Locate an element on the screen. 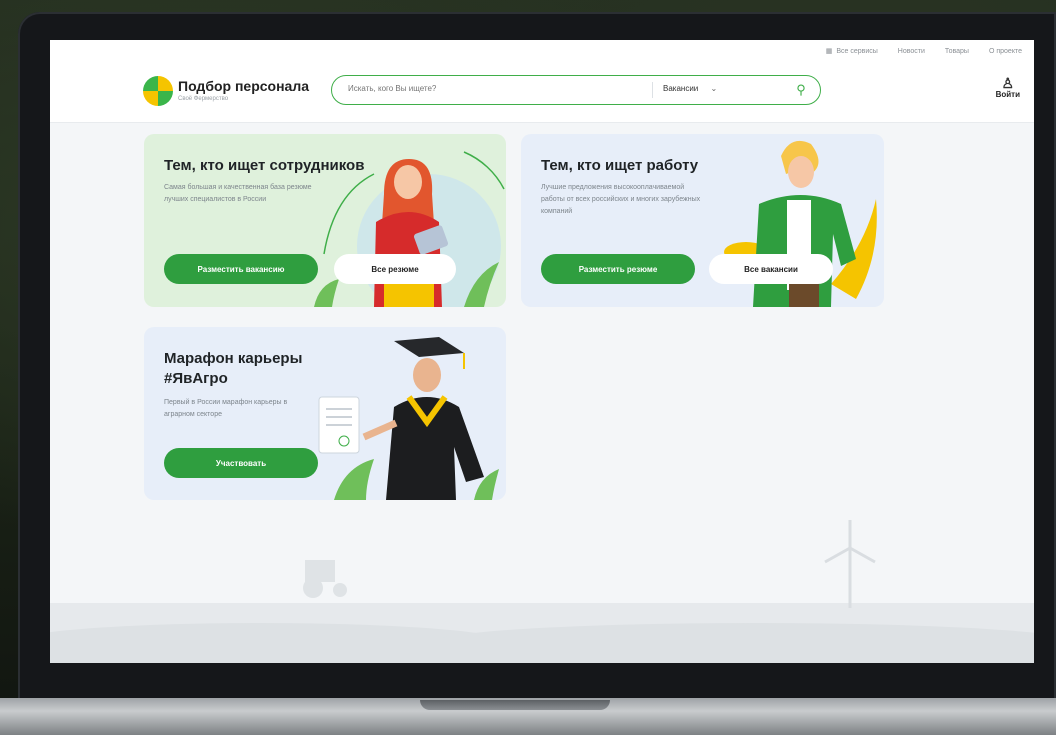  post-vacancy-button: Разместить вакансию is located at coordinates (241, 269).